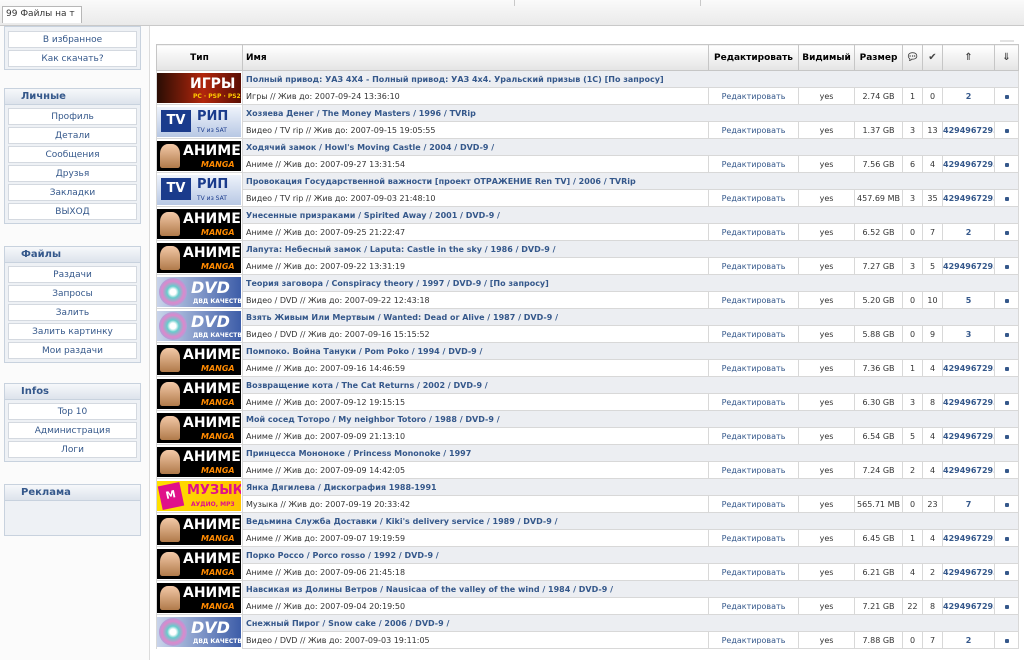 The height and width of the screenshot is (660, 1024). What do you see at coordinates (72, 331) in the screenshot?
I see `sidebar-item-upload-image: Залить картинку` at bounding box center [72, 331].